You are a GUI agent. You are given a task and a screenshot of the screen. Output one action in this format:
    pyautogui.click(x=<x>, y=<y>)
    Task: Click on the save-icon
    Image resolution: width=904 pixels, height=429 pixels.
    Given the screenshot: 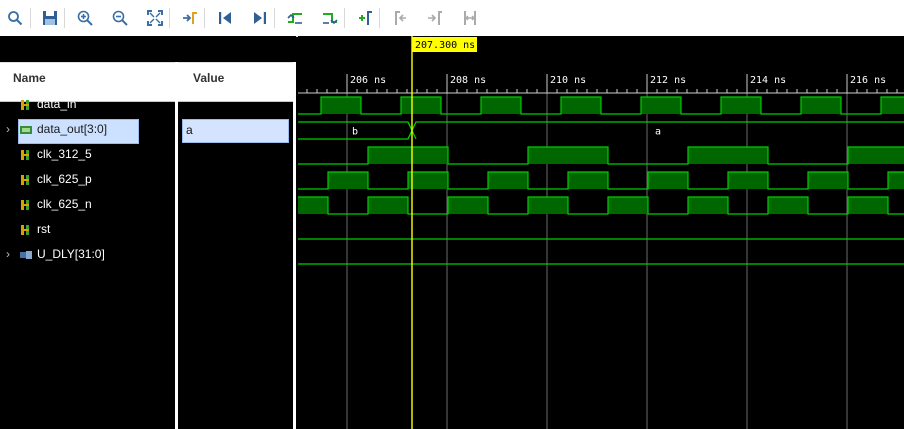 What is the action you would take?
    pyautogui.click(x=50, y=18)
    